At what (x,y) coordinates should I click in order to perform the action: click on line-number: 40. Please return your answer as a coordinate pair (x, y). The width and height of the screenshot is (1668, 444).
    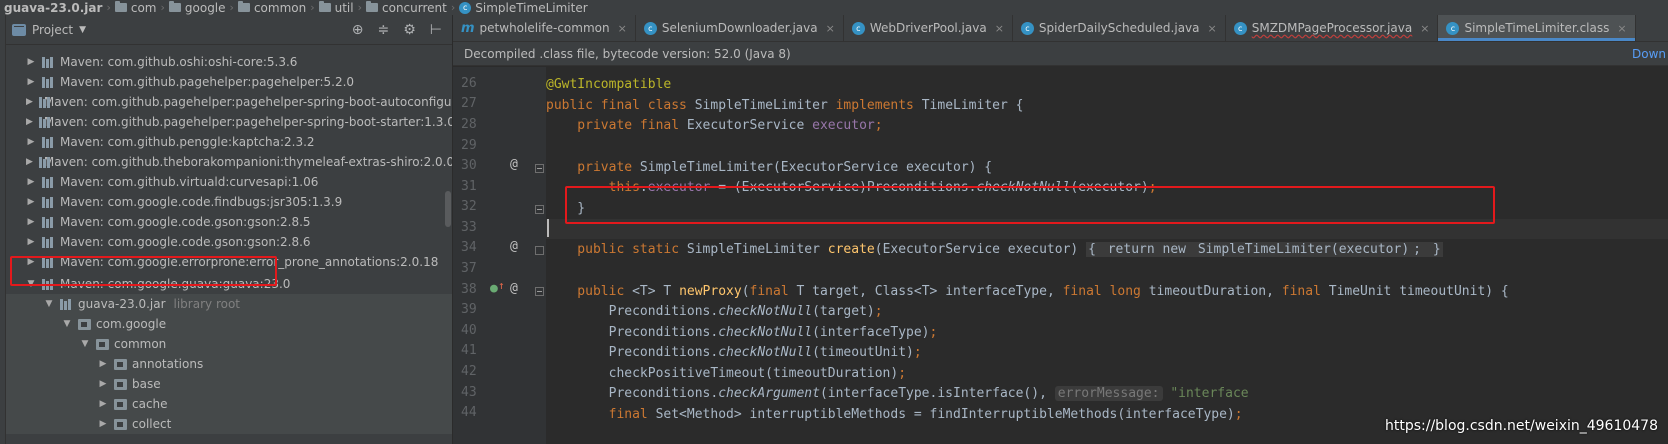
    Looking at the image, I should click on (469, 330).